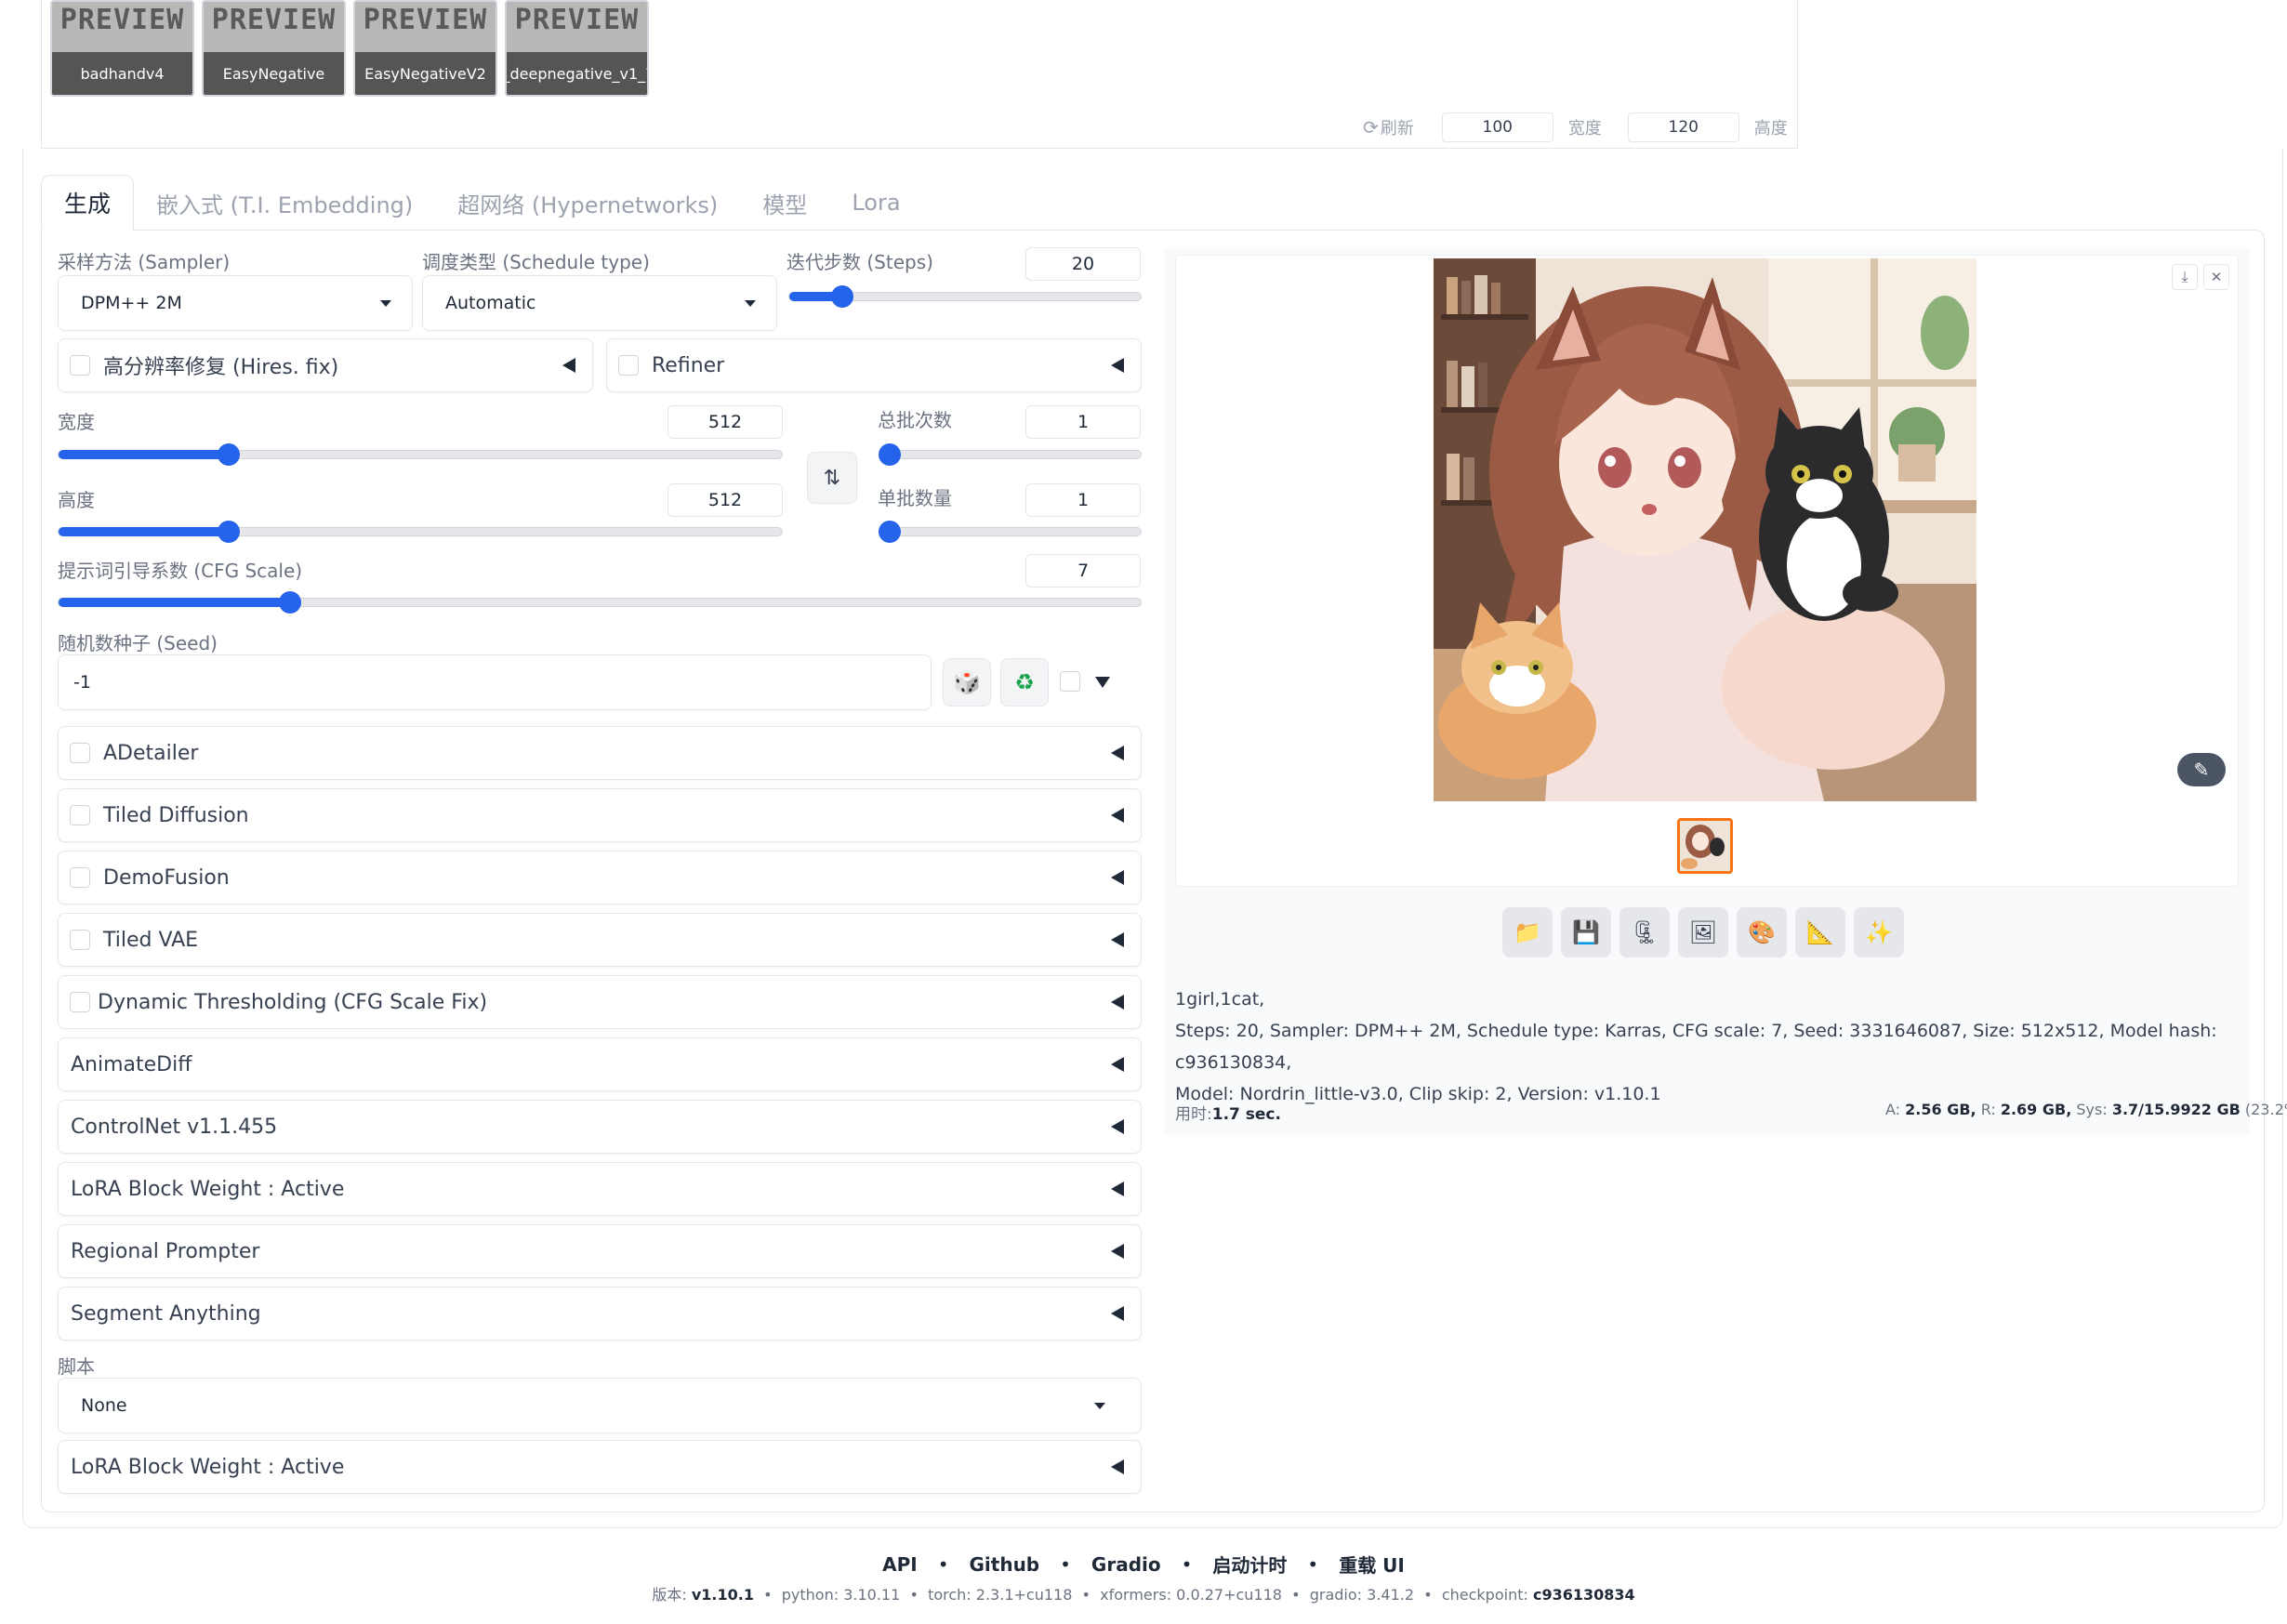 The image size is (2287, 1624). I want to click on tab-models: 模型, so click(784, 203).